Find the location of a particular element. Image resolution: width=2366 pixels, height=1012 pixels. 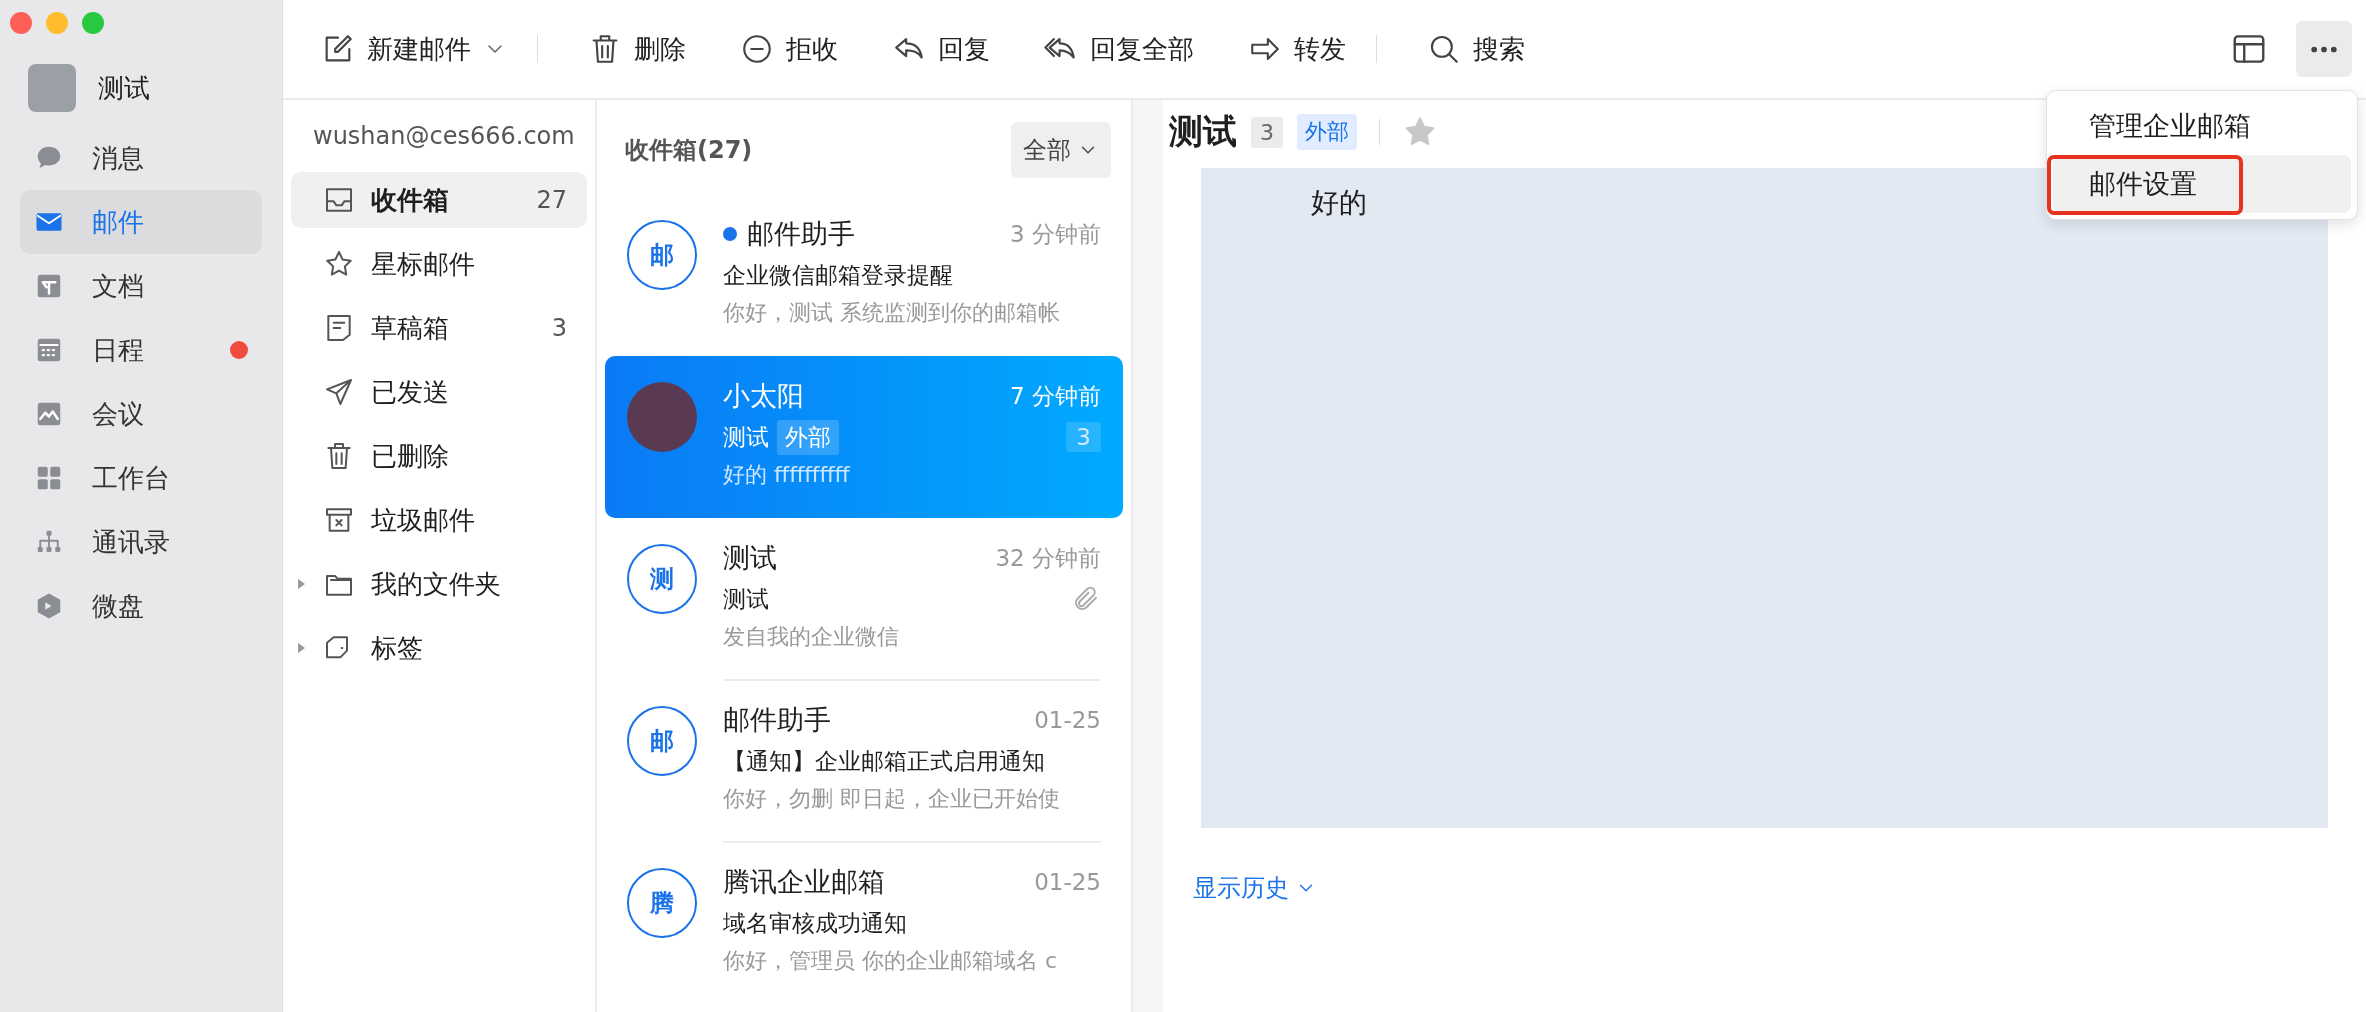

nav-item: 微盘 is located at coordinates (141, 606).